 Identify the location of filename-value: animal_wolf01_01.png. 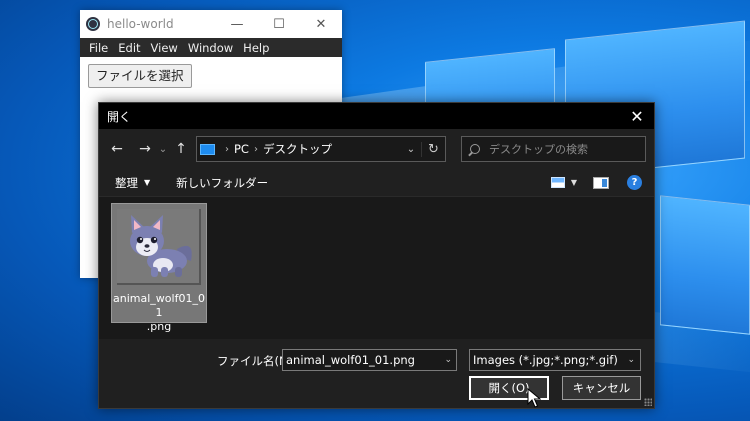
(350, 360).